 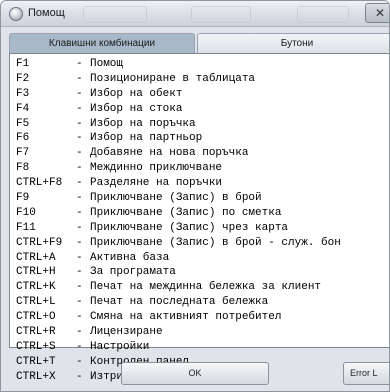 What do you see at coordinates (156, 183) in the screenshot?
I see `shortcut-description: Разделяне на поръчки` at bounding box center [156, 183].